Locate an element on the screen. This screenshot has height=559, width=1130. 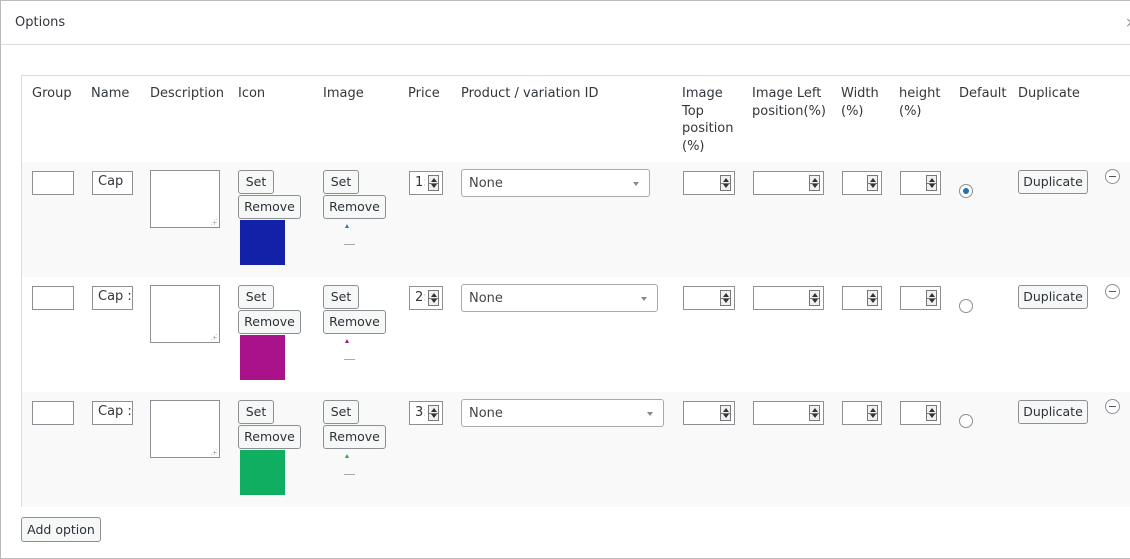
name-input: Cap is located at coordinates (112, 183).